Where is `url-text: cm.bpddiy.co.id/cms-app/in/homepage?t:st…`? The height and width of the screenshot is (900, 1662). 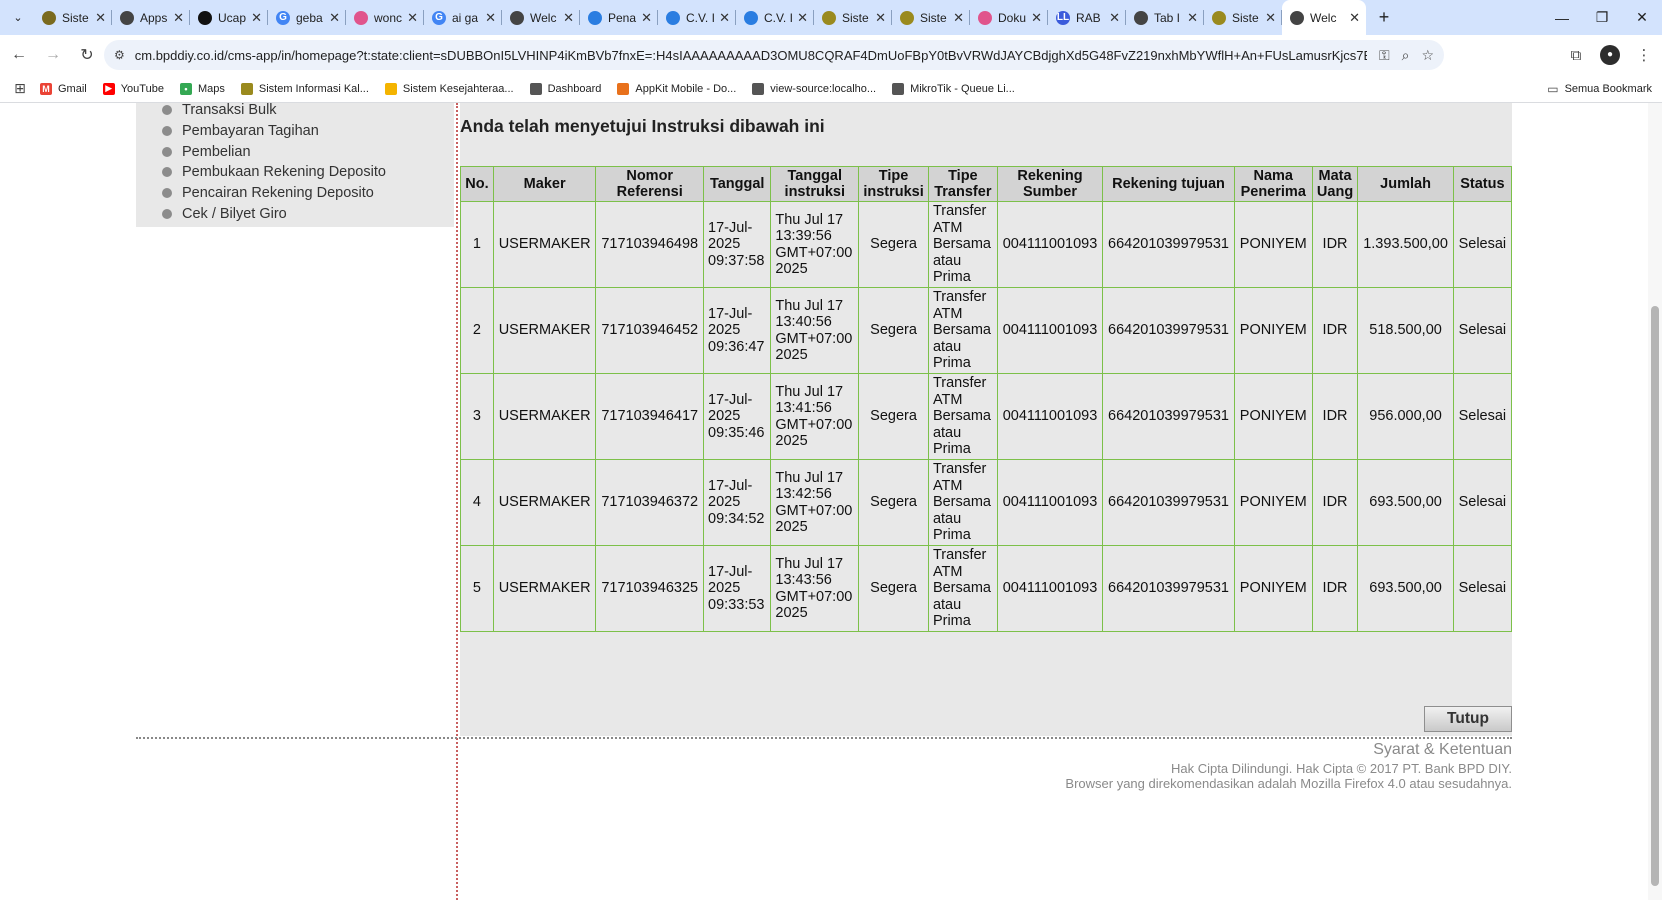 url-text: cm.bpddiy.co.id/cms-app/in/homepage?t:st… is located at coordinates (751, 55).